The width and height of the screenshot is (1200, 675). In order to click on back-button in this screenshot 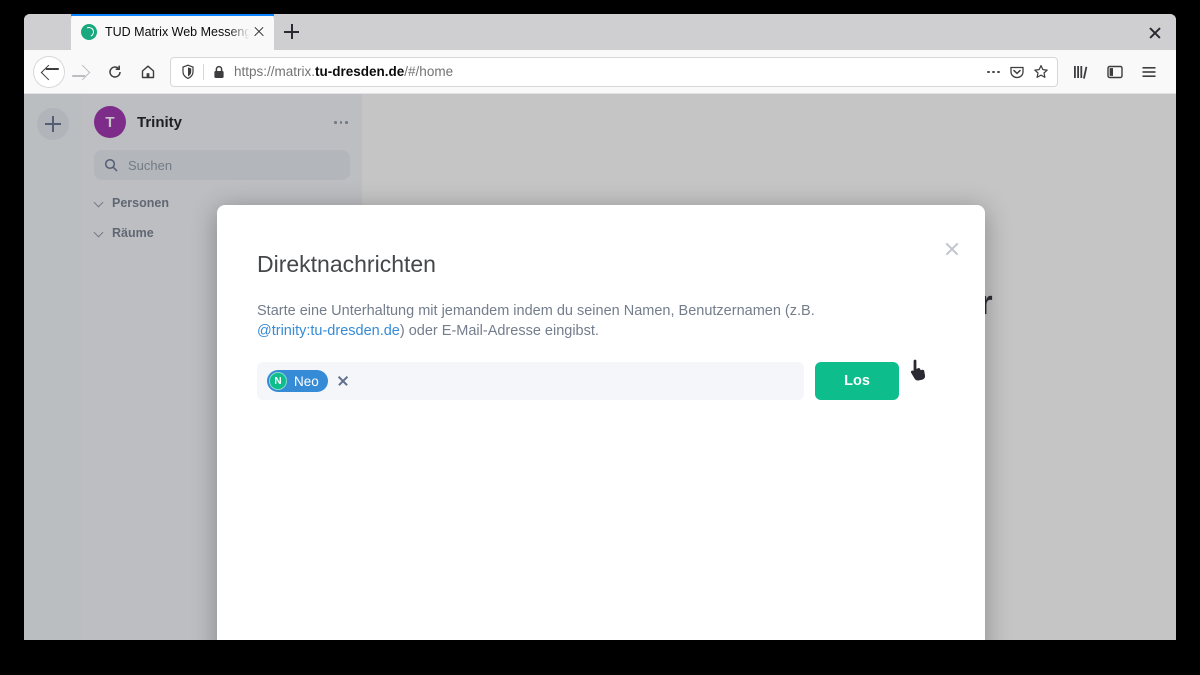, I will do `click(49, 71)`.